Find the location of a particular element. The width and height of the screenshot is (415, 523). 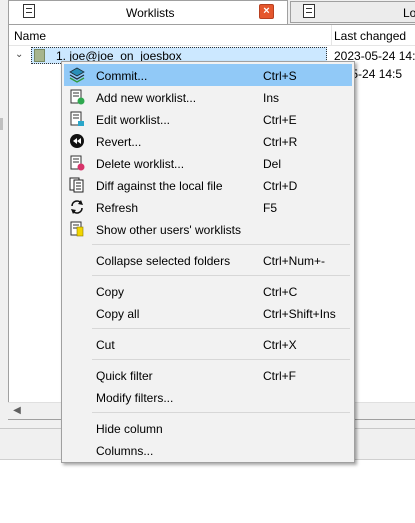

close-icon: × is located at coordinates (266, 11).